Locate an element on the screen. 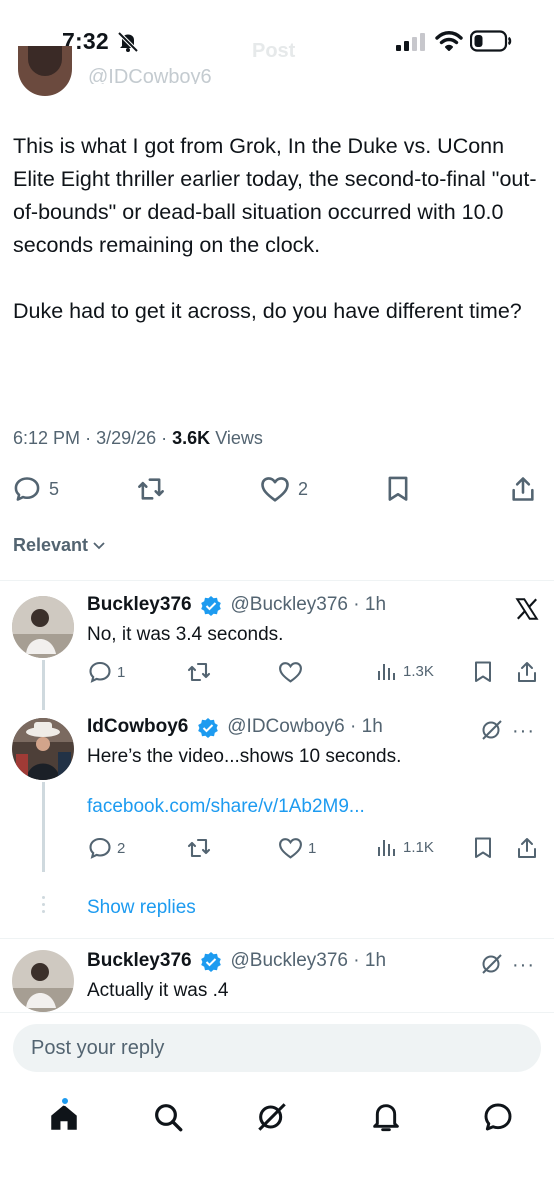  reply-views-button: 1.1K is located at coordinates (405, 847).